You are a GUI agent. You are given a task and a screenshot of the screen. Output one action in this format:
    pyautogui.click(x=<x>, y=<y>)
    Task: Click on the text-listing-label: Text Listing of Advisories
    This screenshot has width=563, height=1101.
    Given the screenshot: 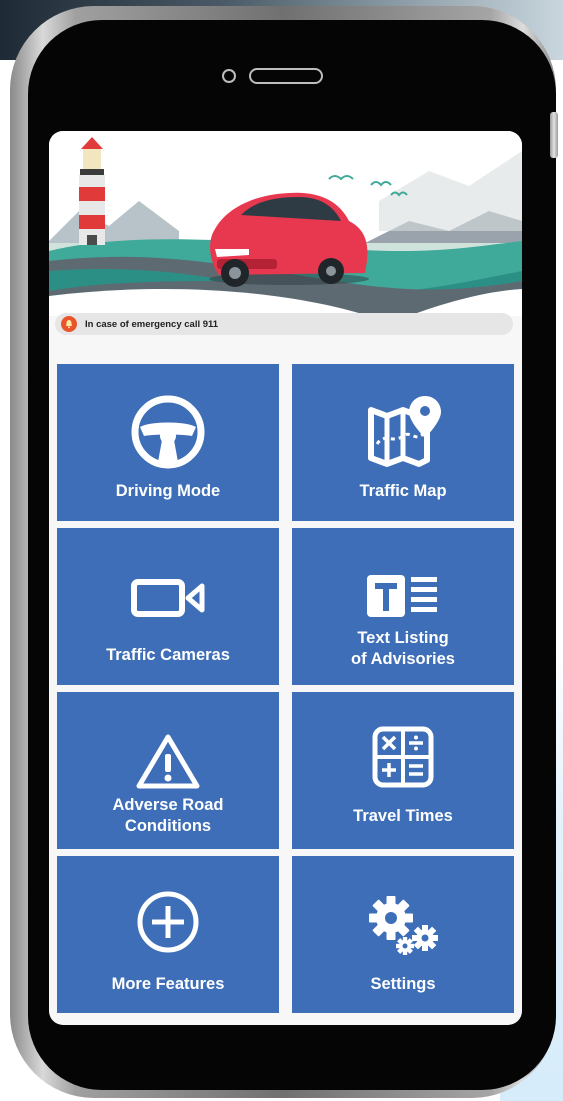 What is the action you would take?
    pyautogui.click(x=403, y=649)
    